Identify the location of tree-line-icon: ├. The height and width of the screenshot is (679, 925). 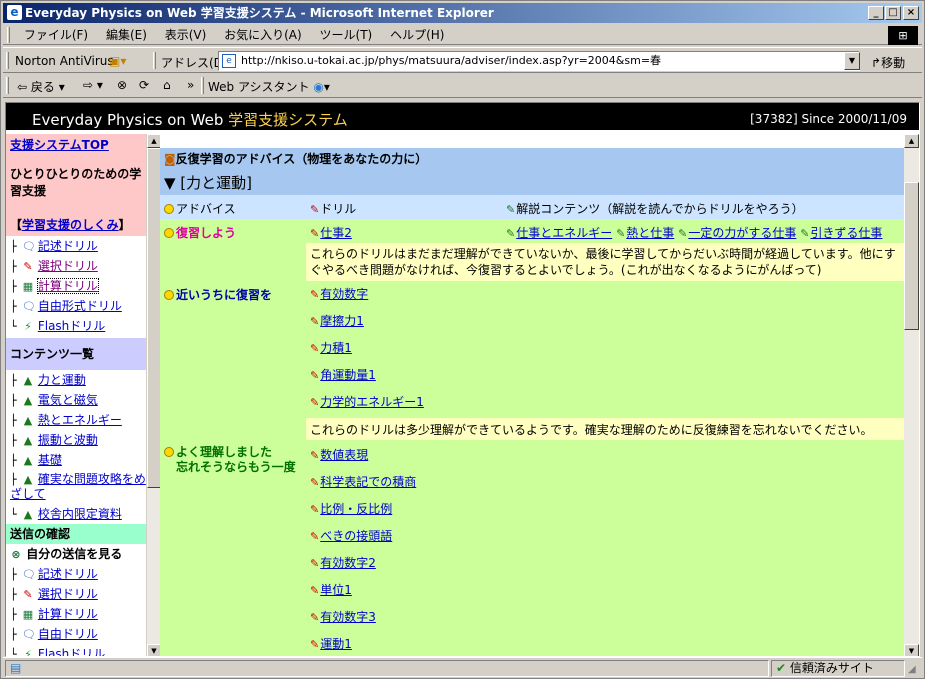
(13, 400).